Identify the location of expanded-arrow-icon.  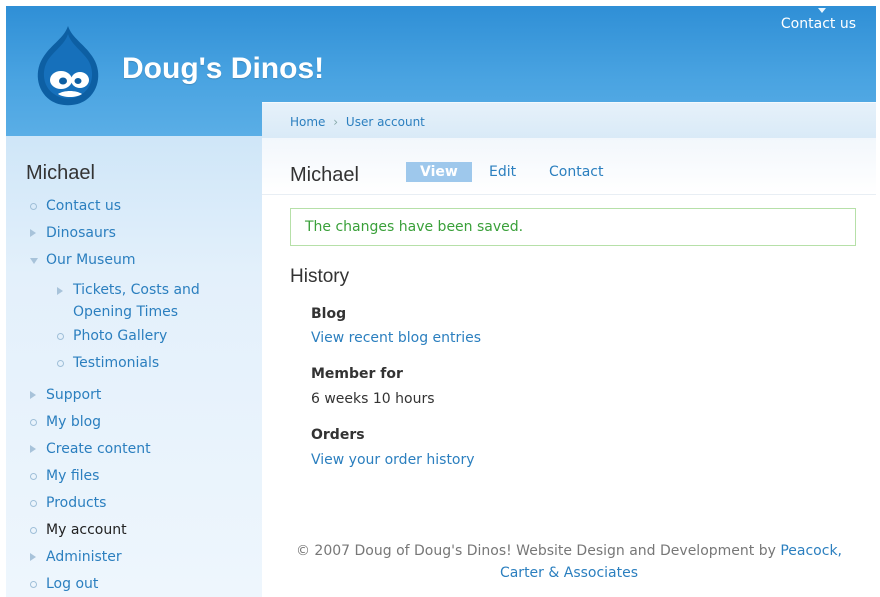
(34, 261).